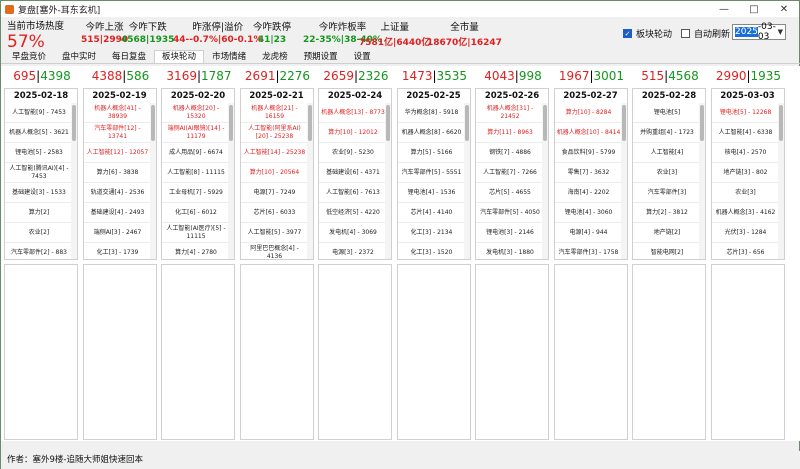 This screenshot has height=469, width=800. Describe the element at coordinates (705, 33) in the screenshot. I see `auto-refresh-checkbox: 自动刷新` at that location.